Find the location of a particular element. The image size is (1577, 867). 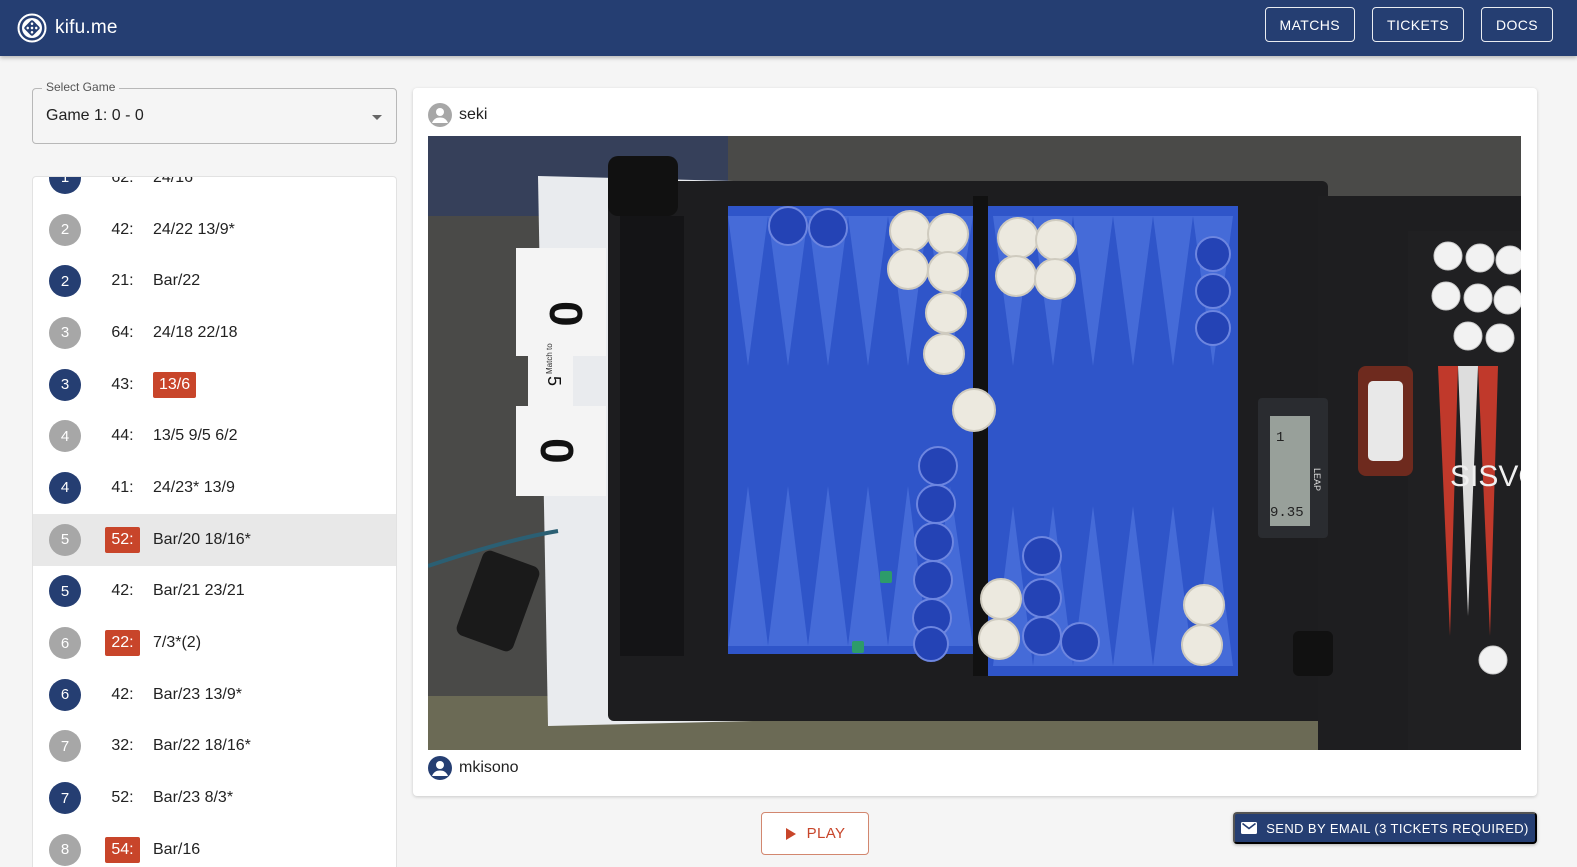

bottom-player-name: mkisono is located at coordinates (489, 767).